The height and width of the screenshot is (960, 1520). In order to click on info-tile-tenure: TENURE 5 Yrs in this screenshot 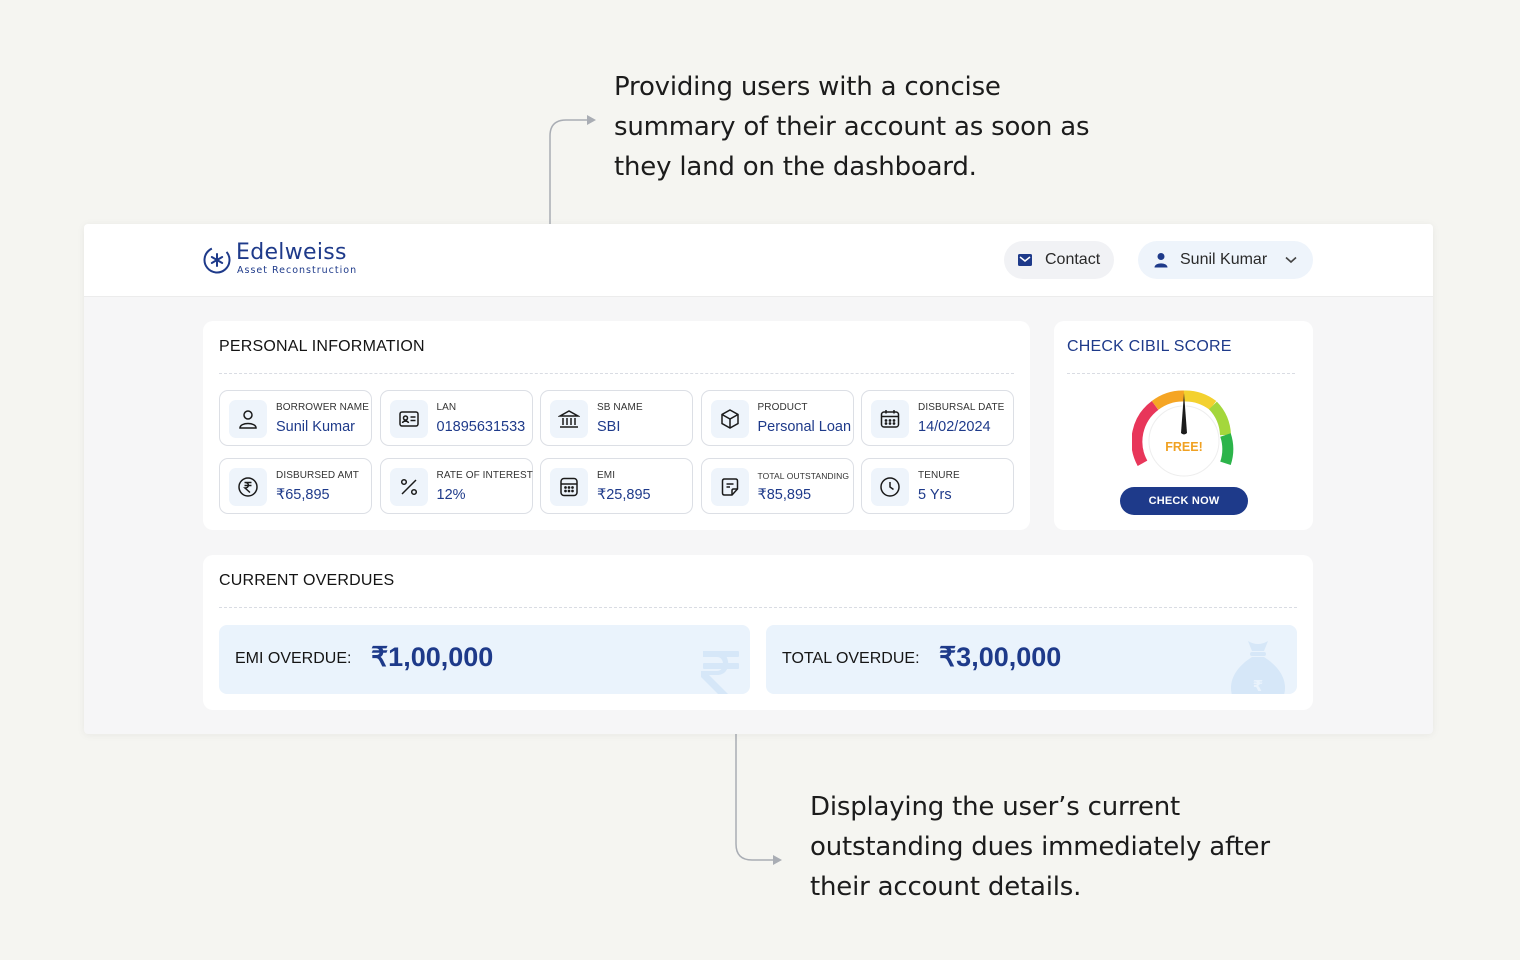, I will do `click(937, 486)`.